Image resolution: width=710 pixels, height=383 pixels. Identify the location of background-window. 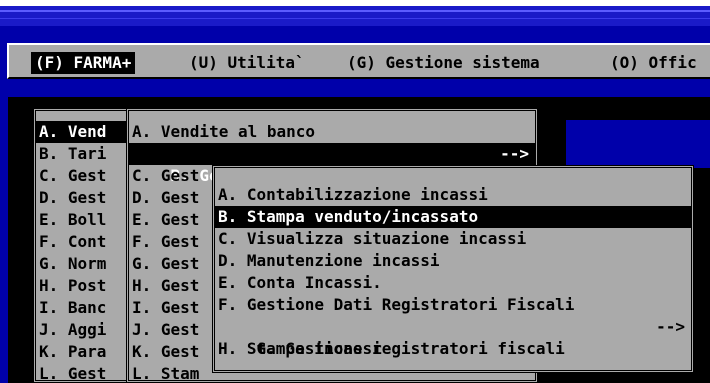
(638, 144).